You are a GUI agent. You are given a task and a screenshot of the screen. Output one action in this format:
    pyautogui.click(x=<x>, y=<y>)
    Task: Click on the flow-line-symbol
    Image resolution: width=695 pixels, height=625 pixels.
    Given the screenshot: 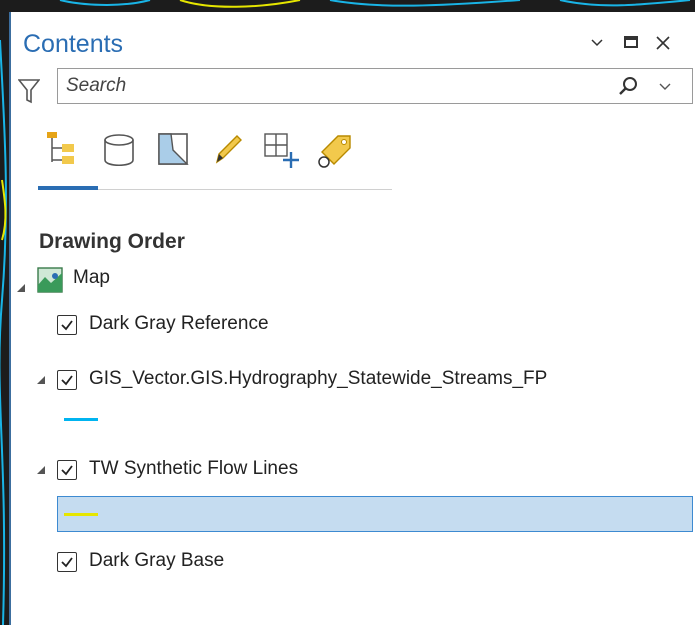 What is the action you would take?
    pyautogui.click(x=81, y=514)
    